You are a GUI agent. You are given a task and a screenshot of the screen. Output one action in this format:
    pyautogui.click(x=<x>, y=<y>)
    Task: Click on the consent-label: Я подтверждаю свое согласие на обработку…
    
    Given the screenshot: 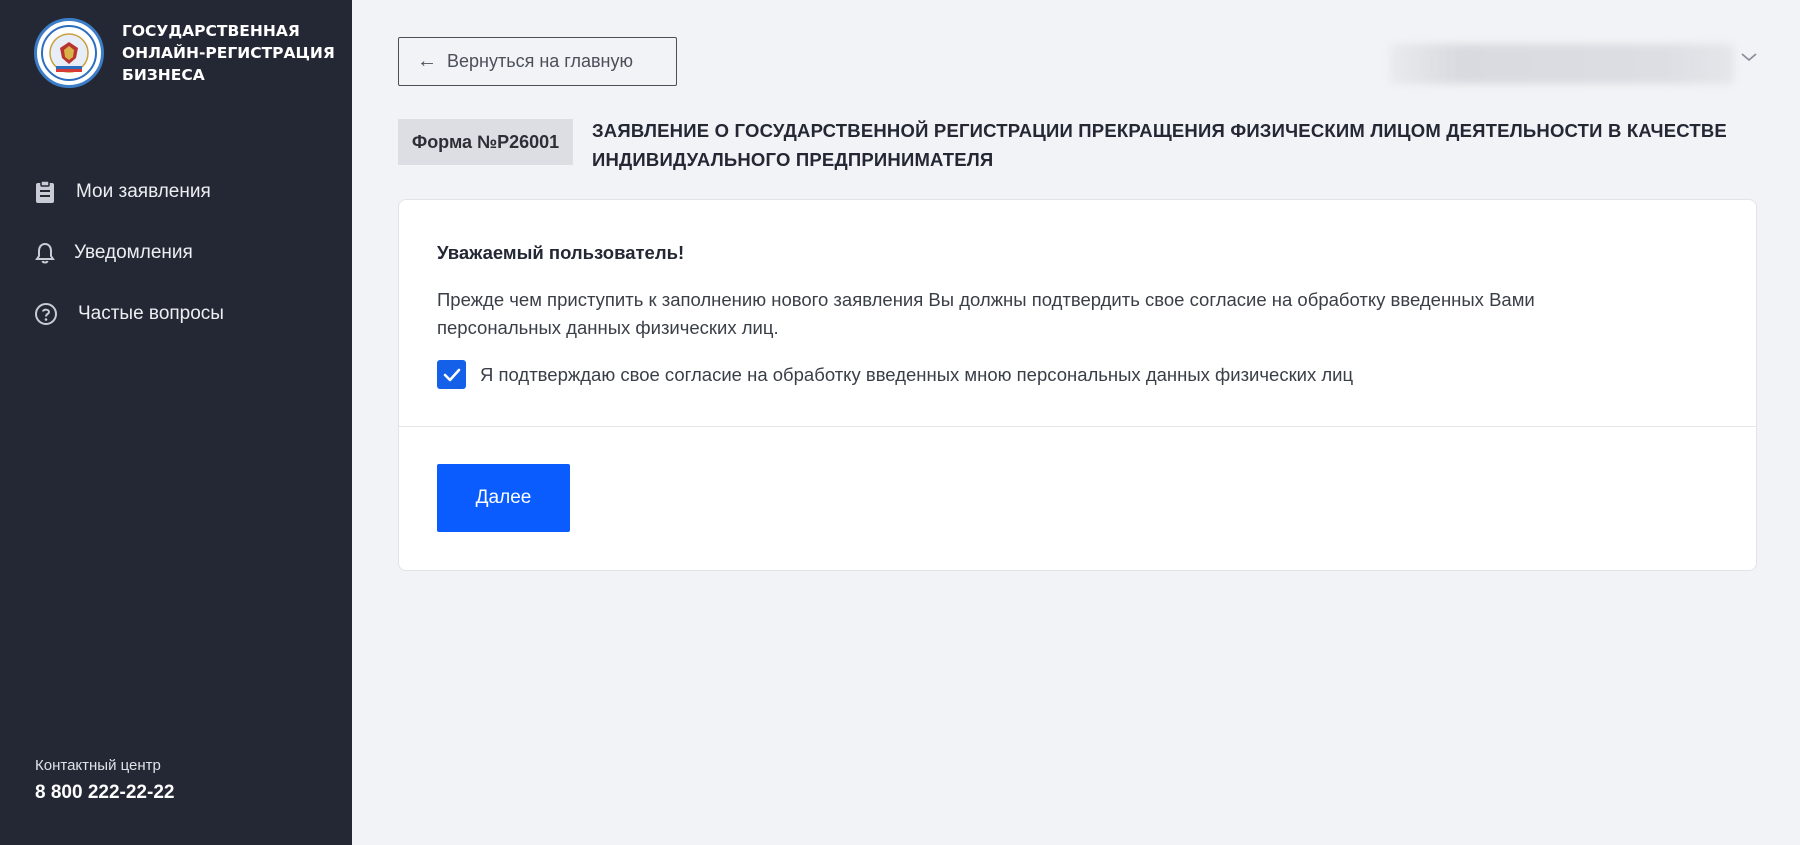 What is the action you would take?
    pyautogui.click(x=917, y=374)
    